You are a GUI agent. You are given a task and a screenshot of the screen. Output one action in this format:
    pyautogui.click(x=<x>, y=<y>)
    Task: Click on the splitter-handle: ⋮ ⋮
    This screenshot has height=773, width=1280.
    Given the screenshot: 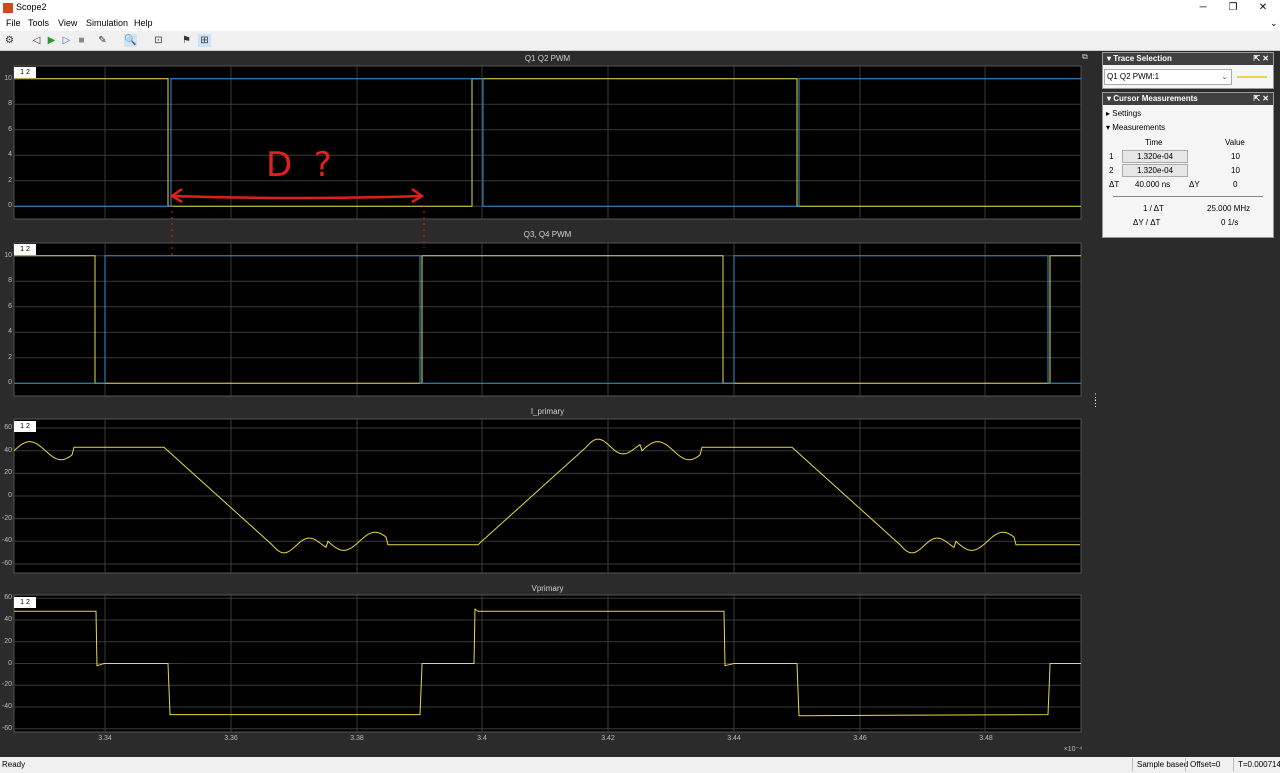 What is the action you would take?
    pyautogui.click(x=1095, y=405)
    